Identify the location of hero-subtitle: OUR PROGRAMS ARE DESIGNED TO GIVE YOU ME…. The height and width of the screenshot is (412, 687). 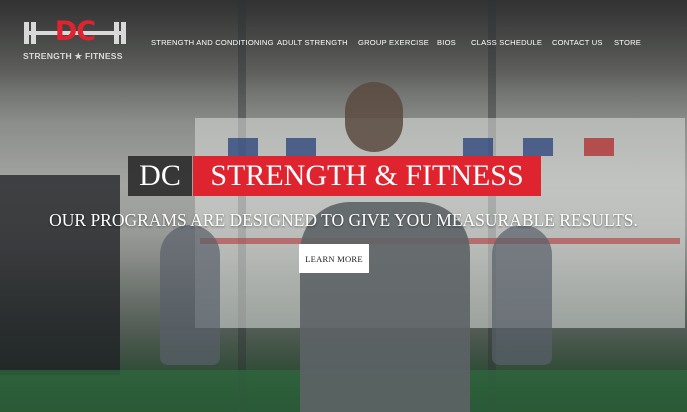
(343, 220).